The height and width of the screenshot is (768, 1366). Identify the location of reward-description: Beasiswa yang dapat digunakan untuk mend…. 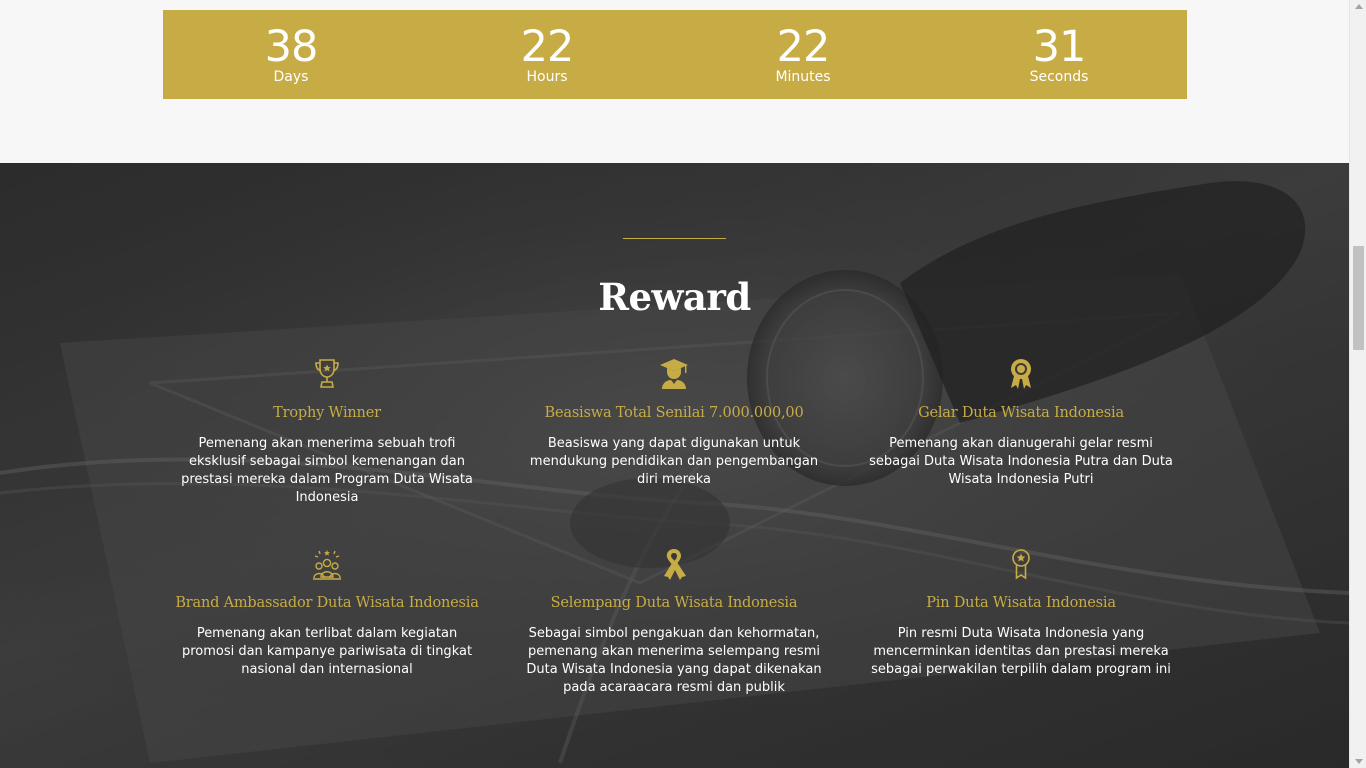
(674, 461).